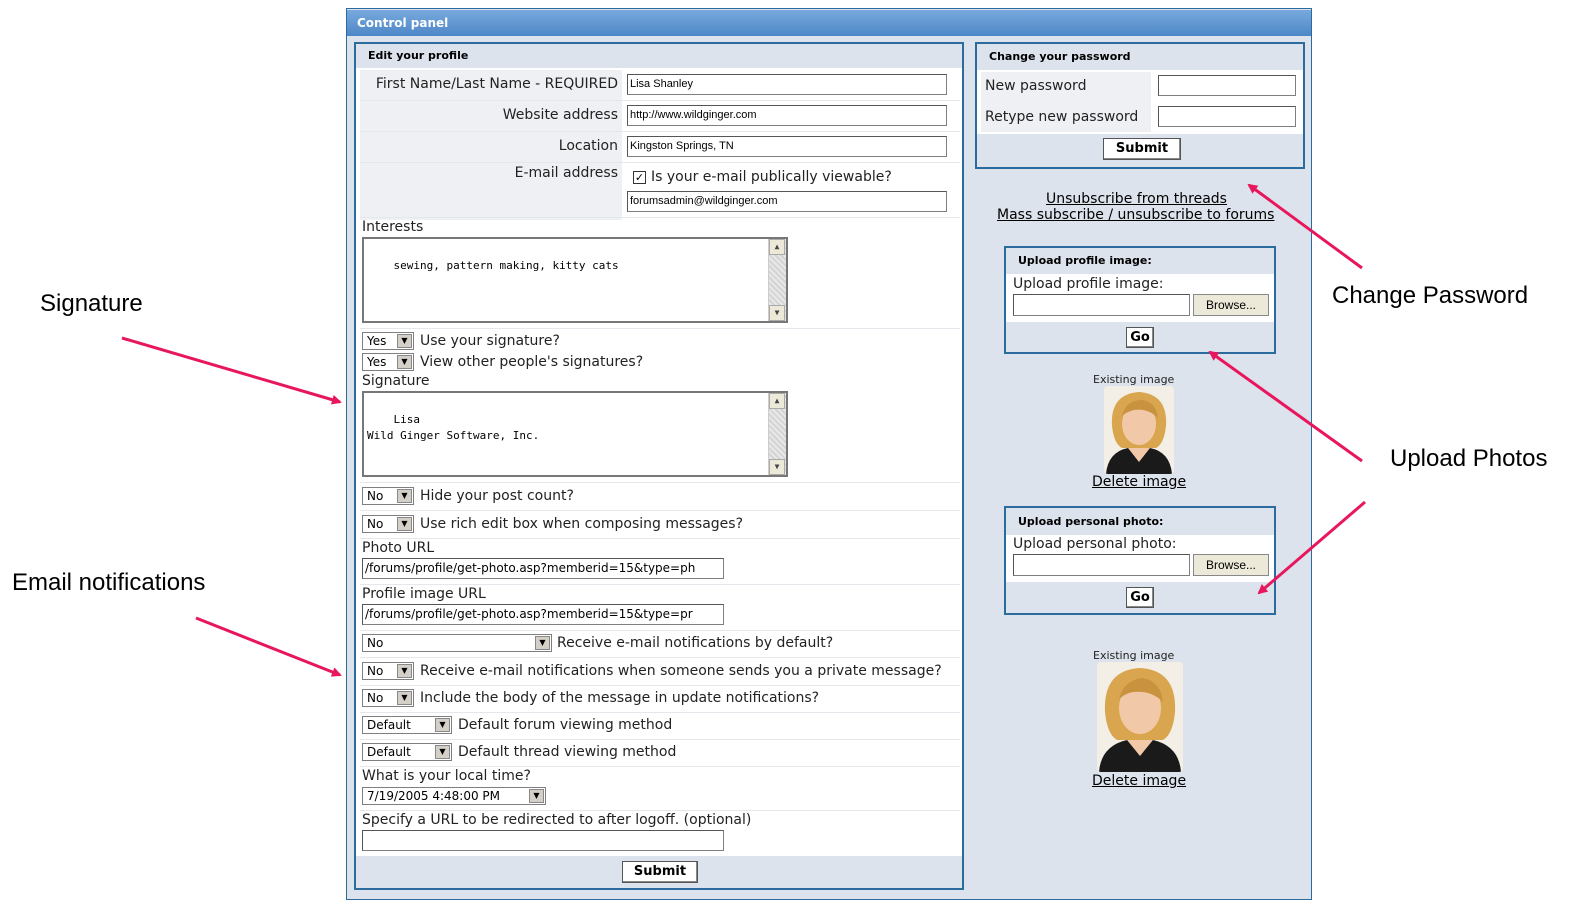 The height and width of the screenshot is (901, 1586). I want to click on arrow-email-notifications, so click(268, 646).